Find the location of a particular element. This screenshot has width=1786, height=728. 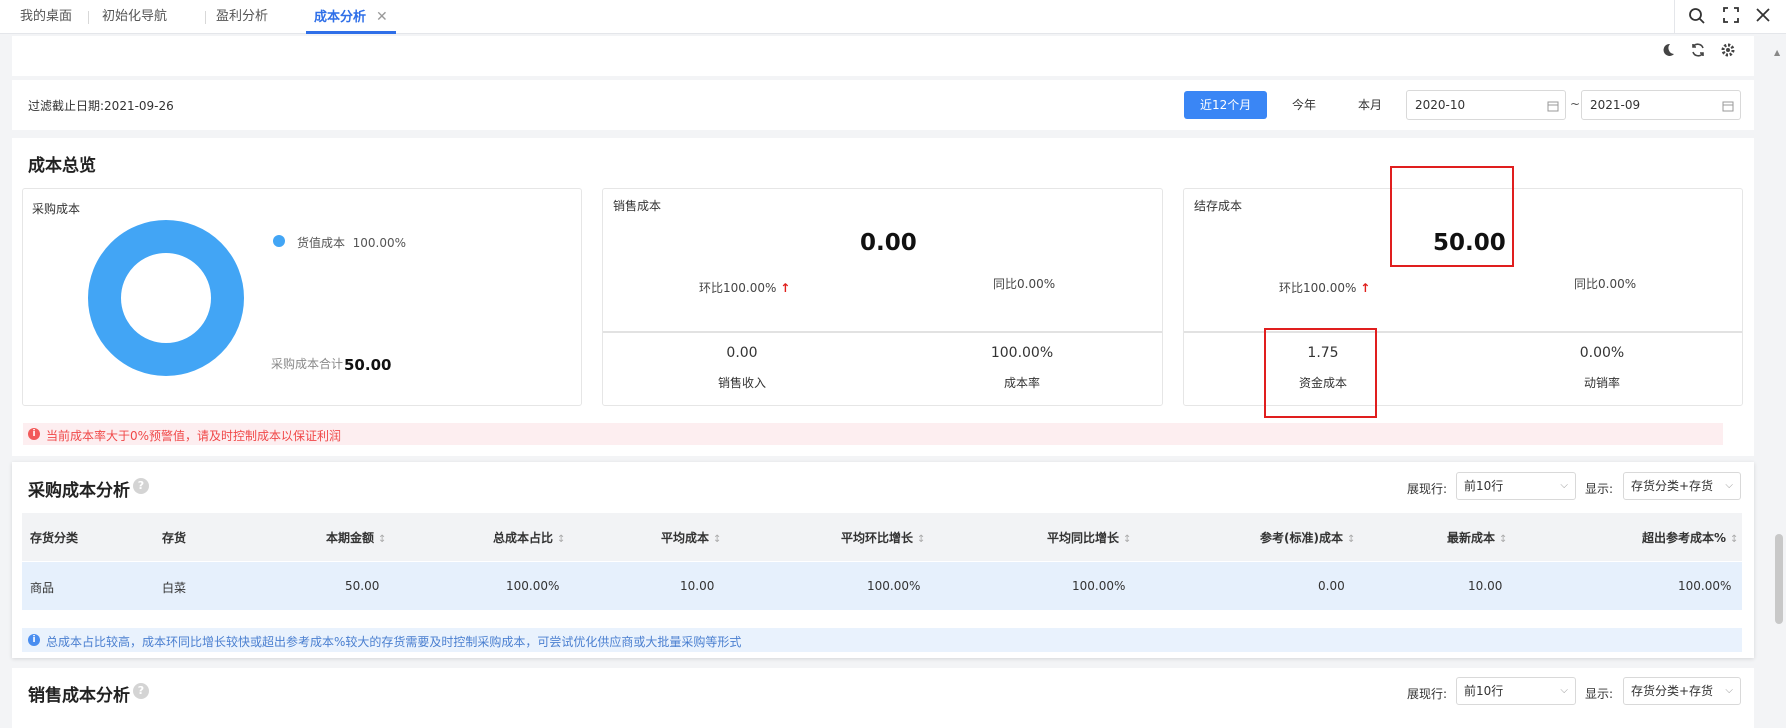

moon-icon is located at coordinates (1668, 52).